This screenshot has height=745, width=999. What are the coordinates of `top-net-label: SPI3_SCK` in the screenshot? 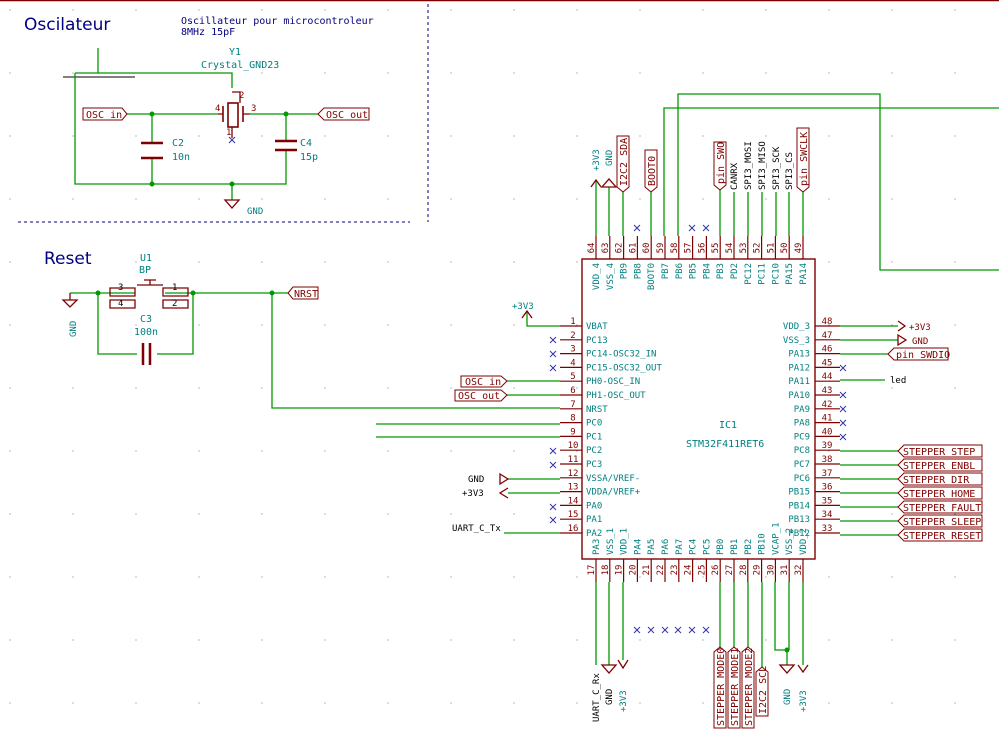 It's located at (777, 168).